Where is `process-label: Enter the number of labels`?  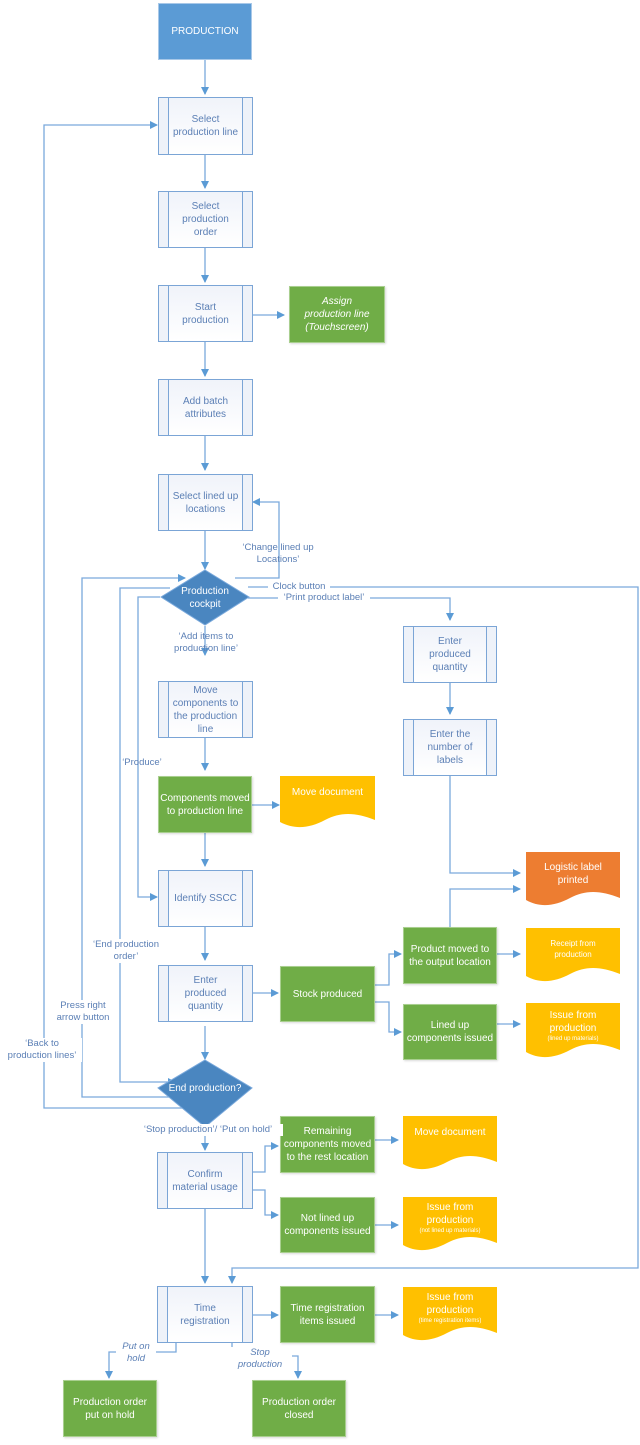
process-label: Enter the number of labels is located at coordinates (450, 747).